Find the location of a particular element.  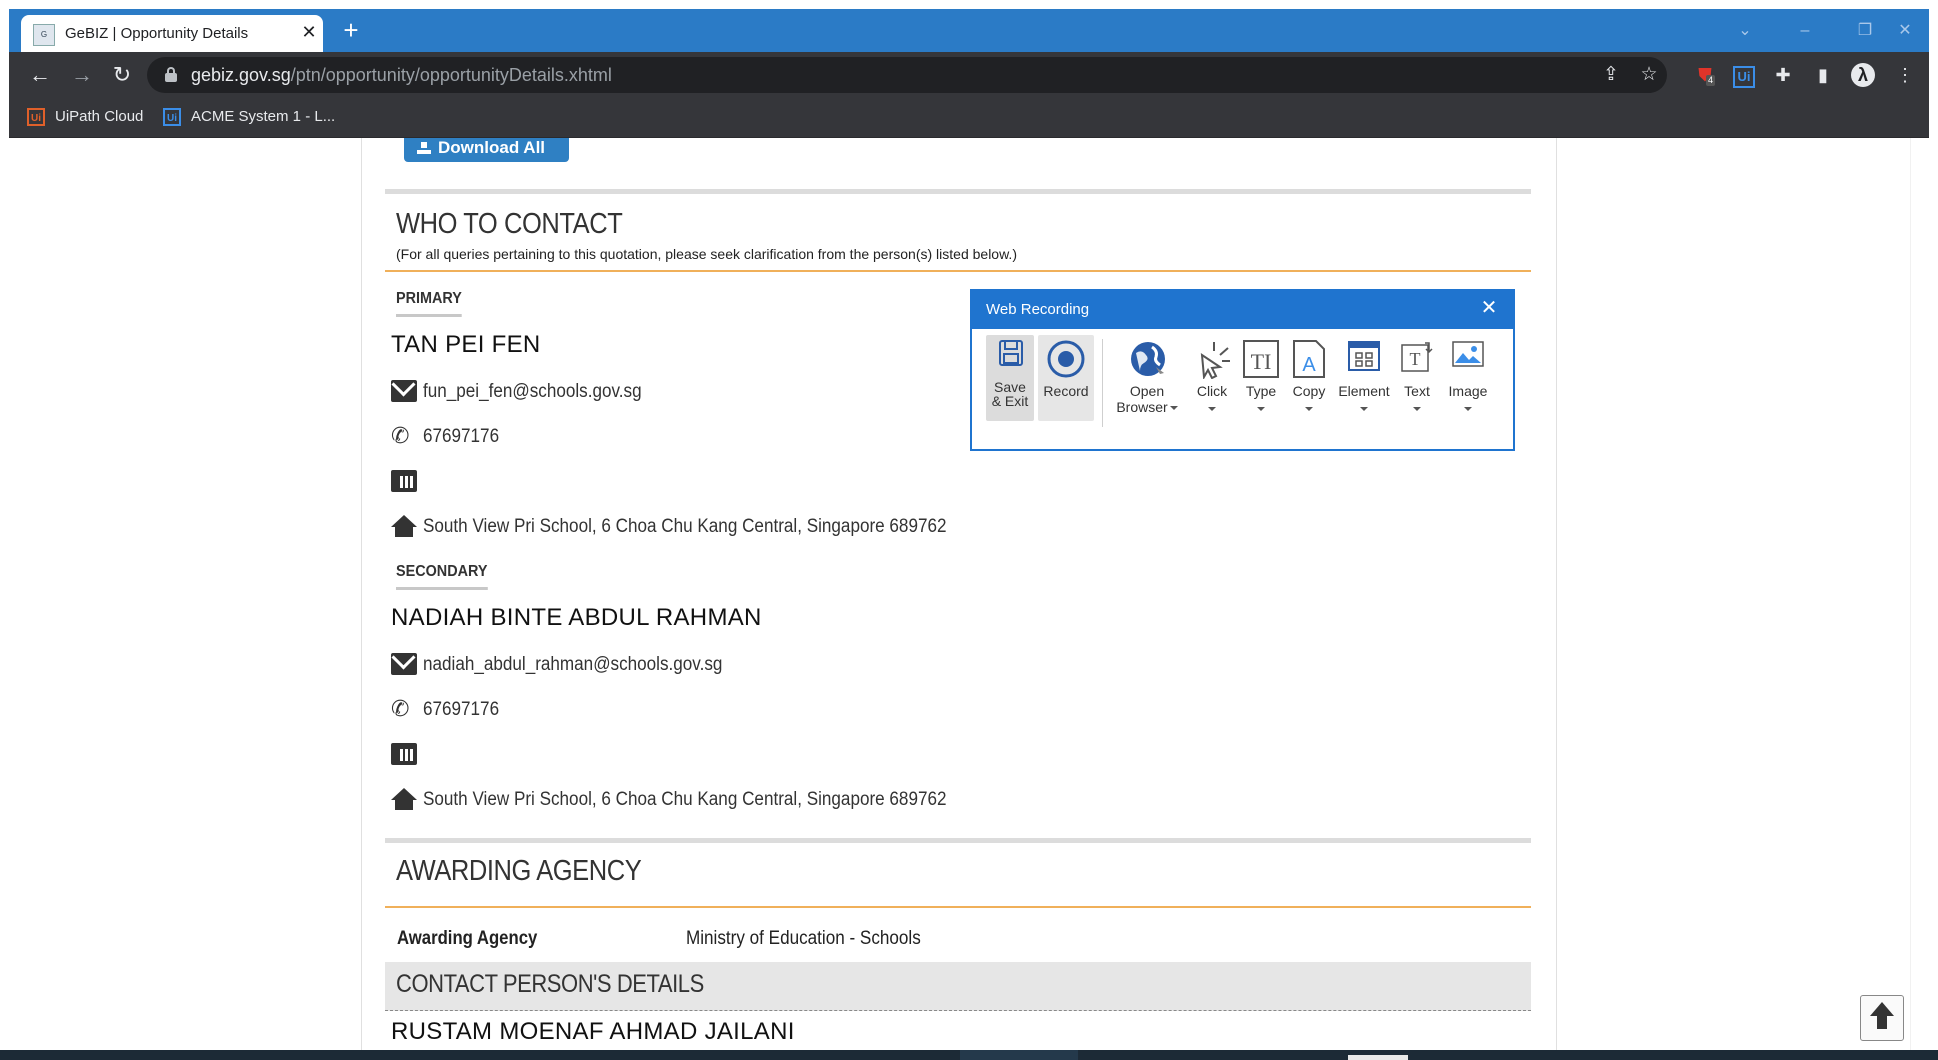

element-label: Element is located at coordinates (1364, 391).